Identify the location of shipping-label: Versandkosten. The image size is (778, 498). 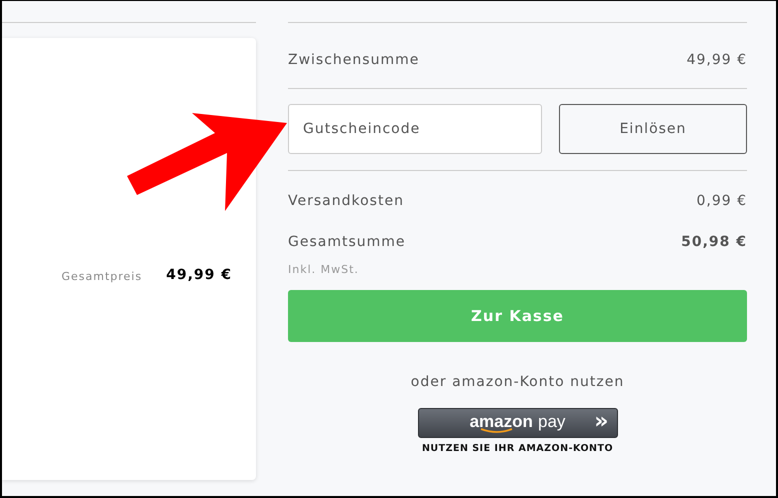
(346, 201).